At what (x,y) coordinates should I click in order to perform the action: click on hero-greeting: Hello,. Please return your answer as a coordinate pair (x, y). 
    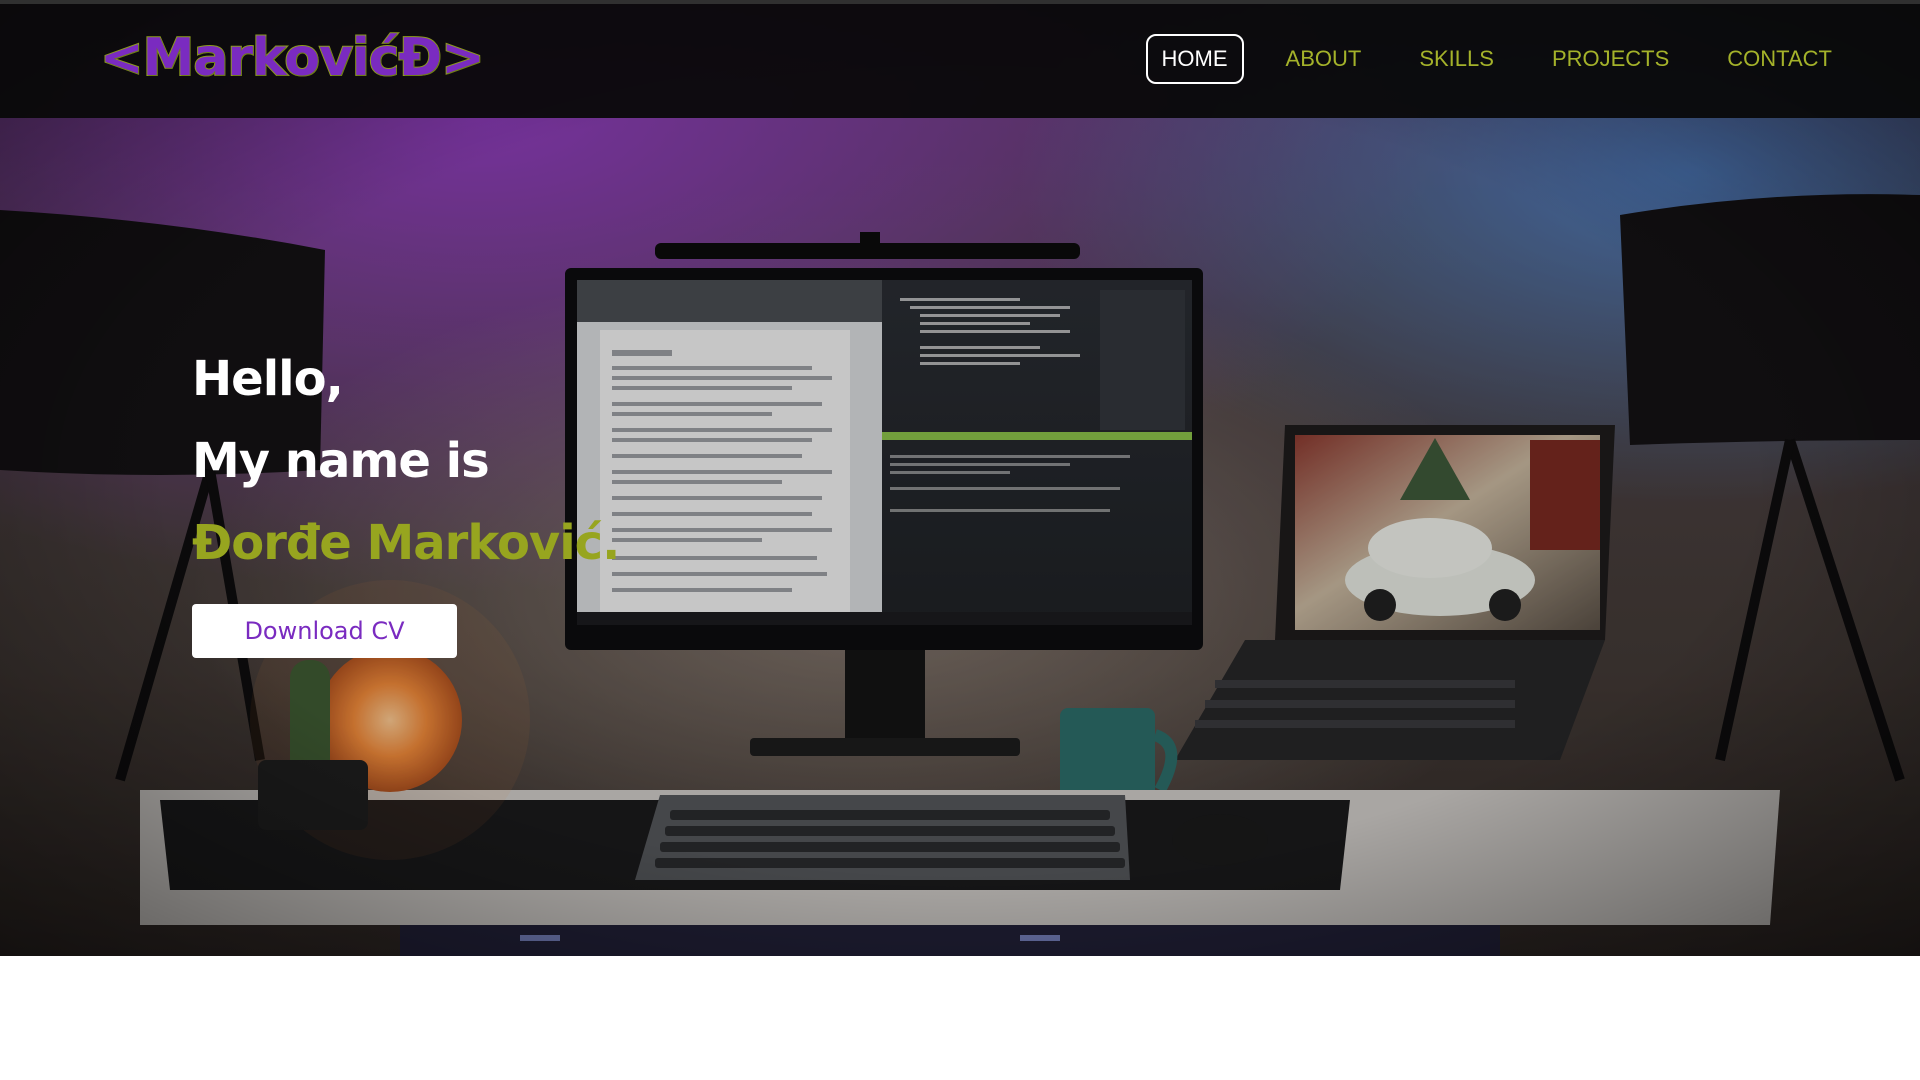
    Looking at the image, I should click on (268, 379).